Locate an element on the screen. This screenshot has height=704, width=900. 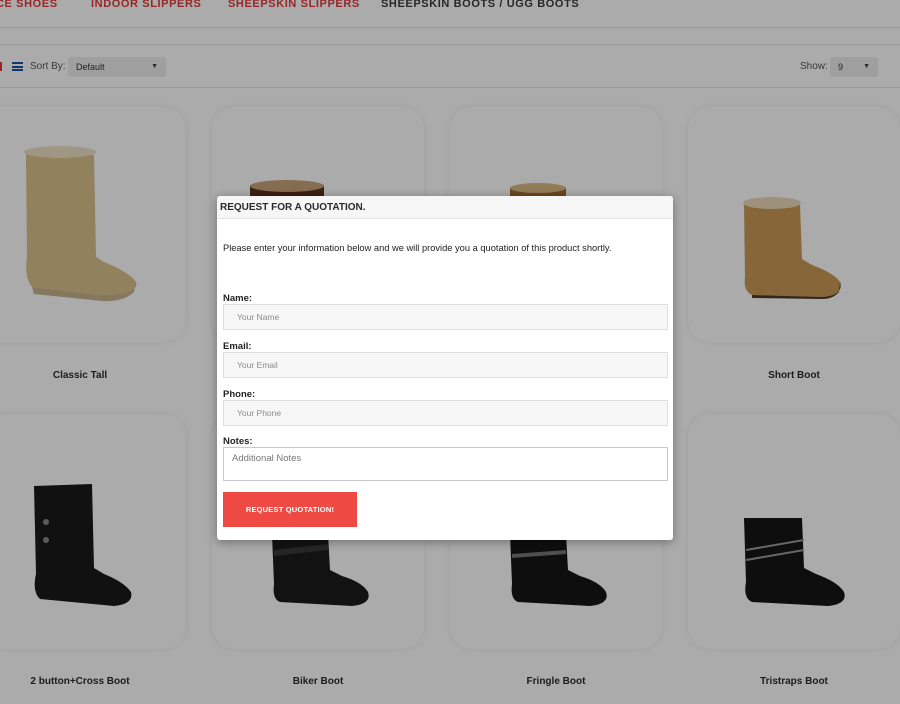
notes-textarea is located at coordinates (445, 464).